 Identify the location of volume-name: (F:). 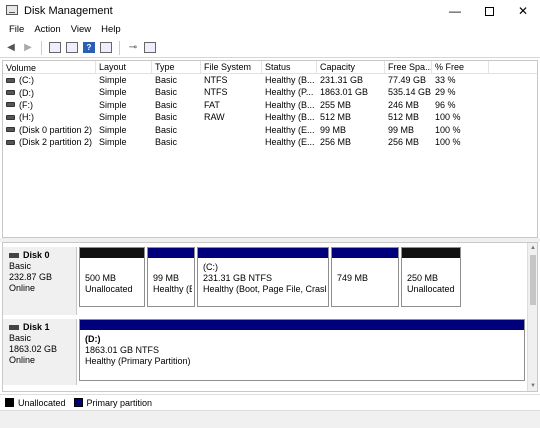
(26, 104).